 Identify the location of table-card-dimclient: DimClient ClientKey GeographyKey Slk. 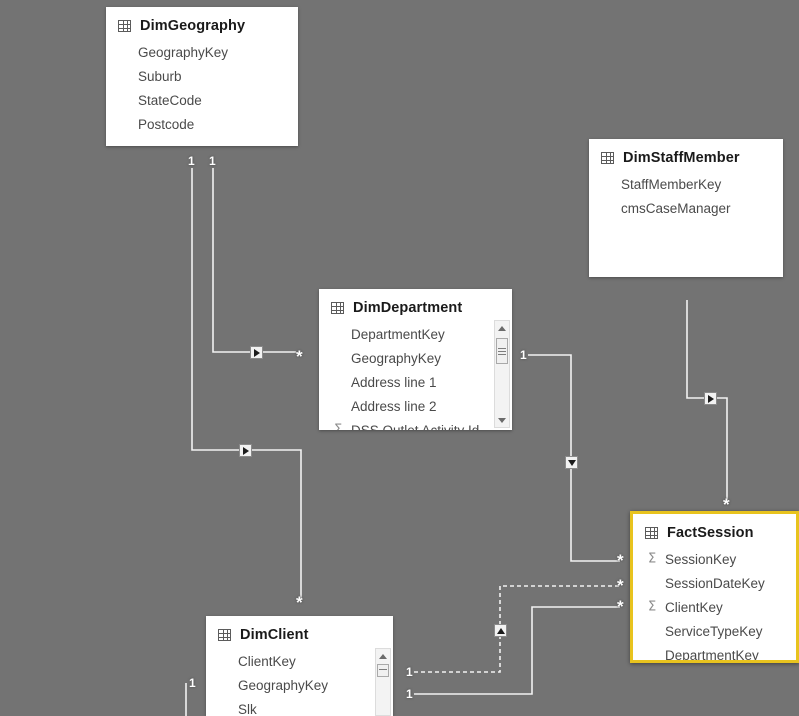
(299, 666).